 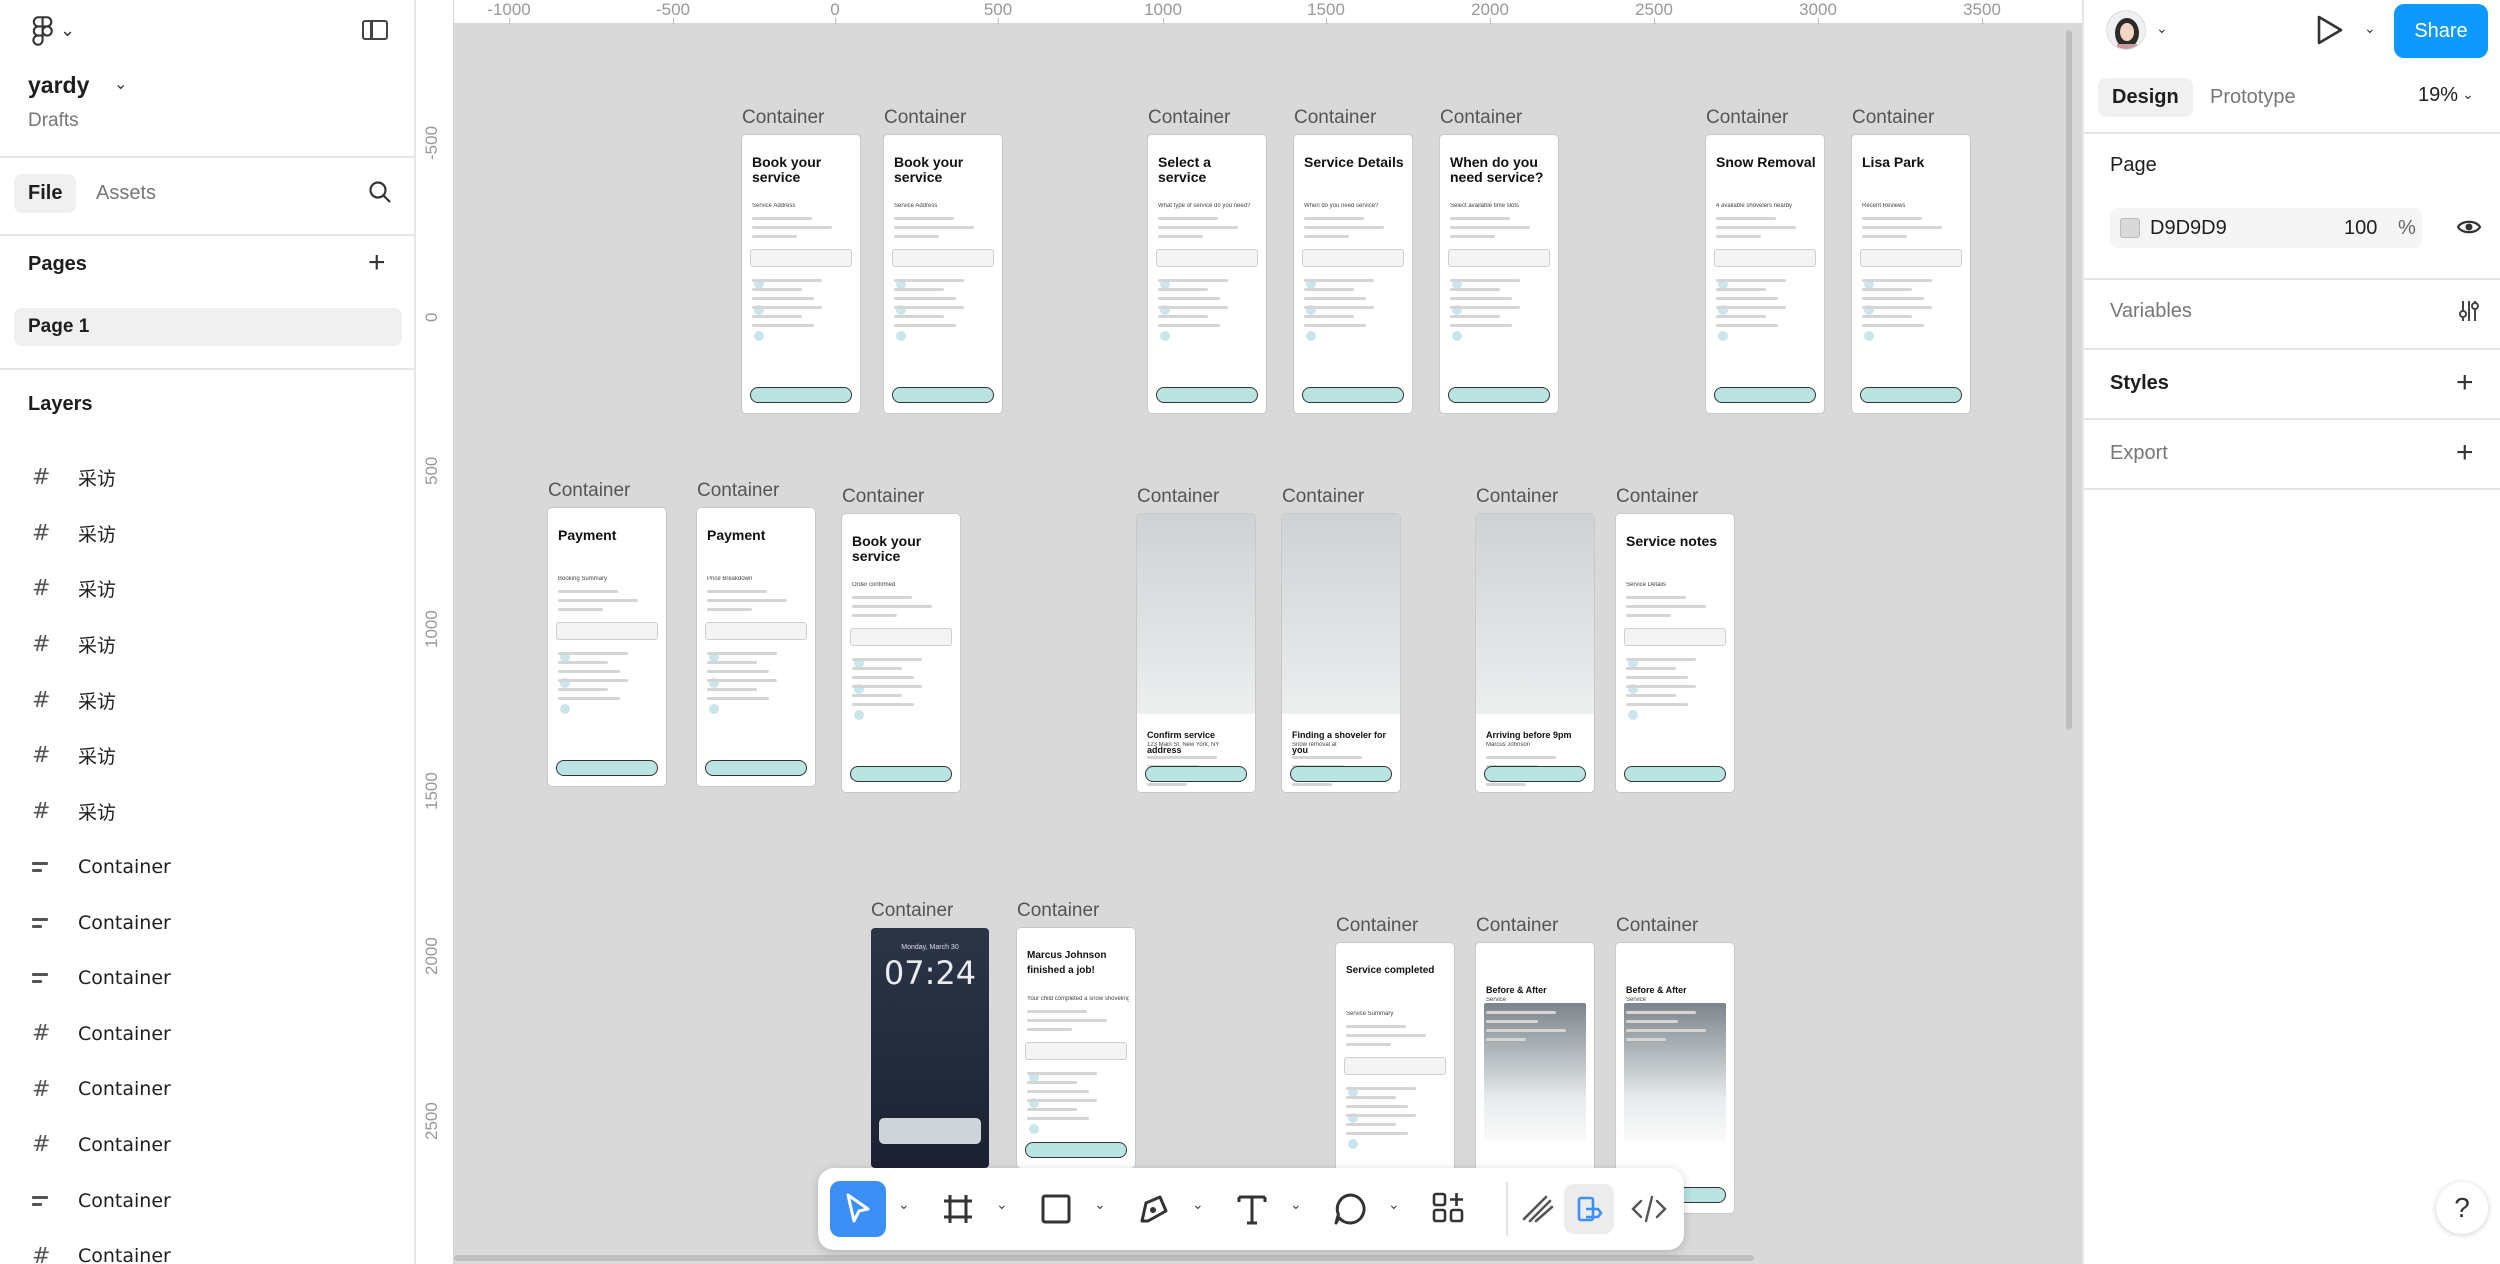 What do you see at coordinates (904, 1204) in the screenshot?
I see `move-tool-chevron-icon: ⌄` at bounding box center [904, 1204].